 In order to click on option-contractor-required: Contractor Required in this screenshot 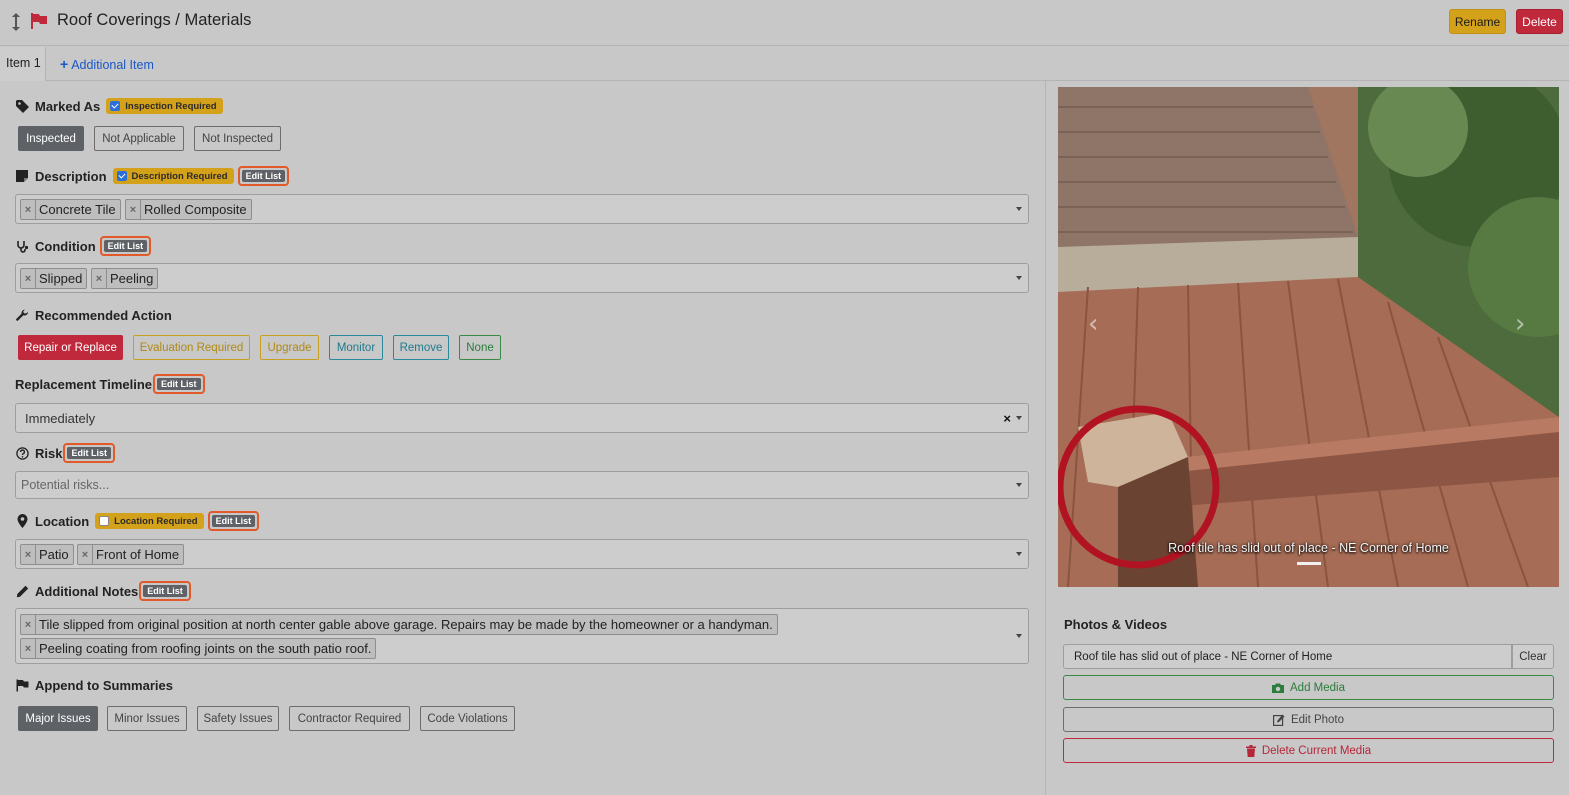, I will do `click(349, 718)`.